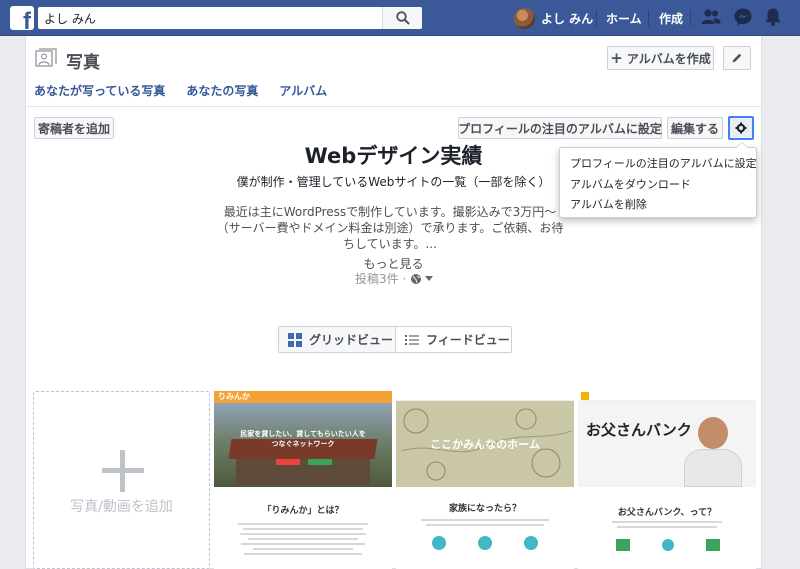 The height and width of the screenshot is (569, 800). What do you see at coordinates (485, 480) in the screenshot?
I see `album-photo-thumbnail: ここかみんなのホーム 家族になったら？` at bounding box center [485, 480].